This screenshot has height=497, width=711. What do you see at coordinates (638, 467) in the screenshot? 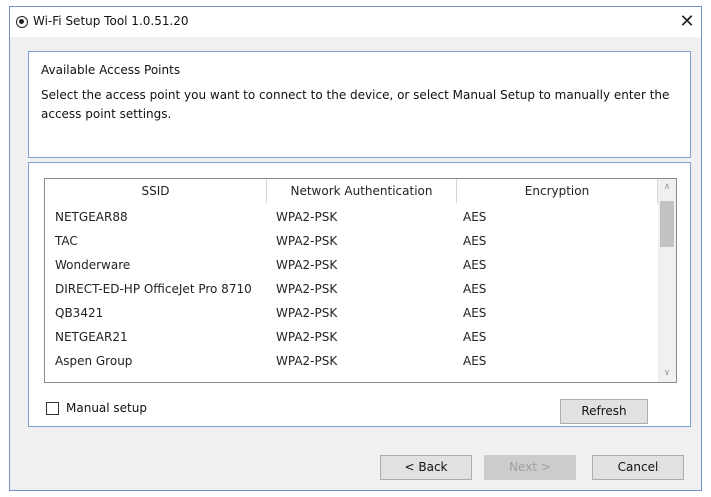
I see `cancel-button: Cancel` at bounding box center [638, 467].